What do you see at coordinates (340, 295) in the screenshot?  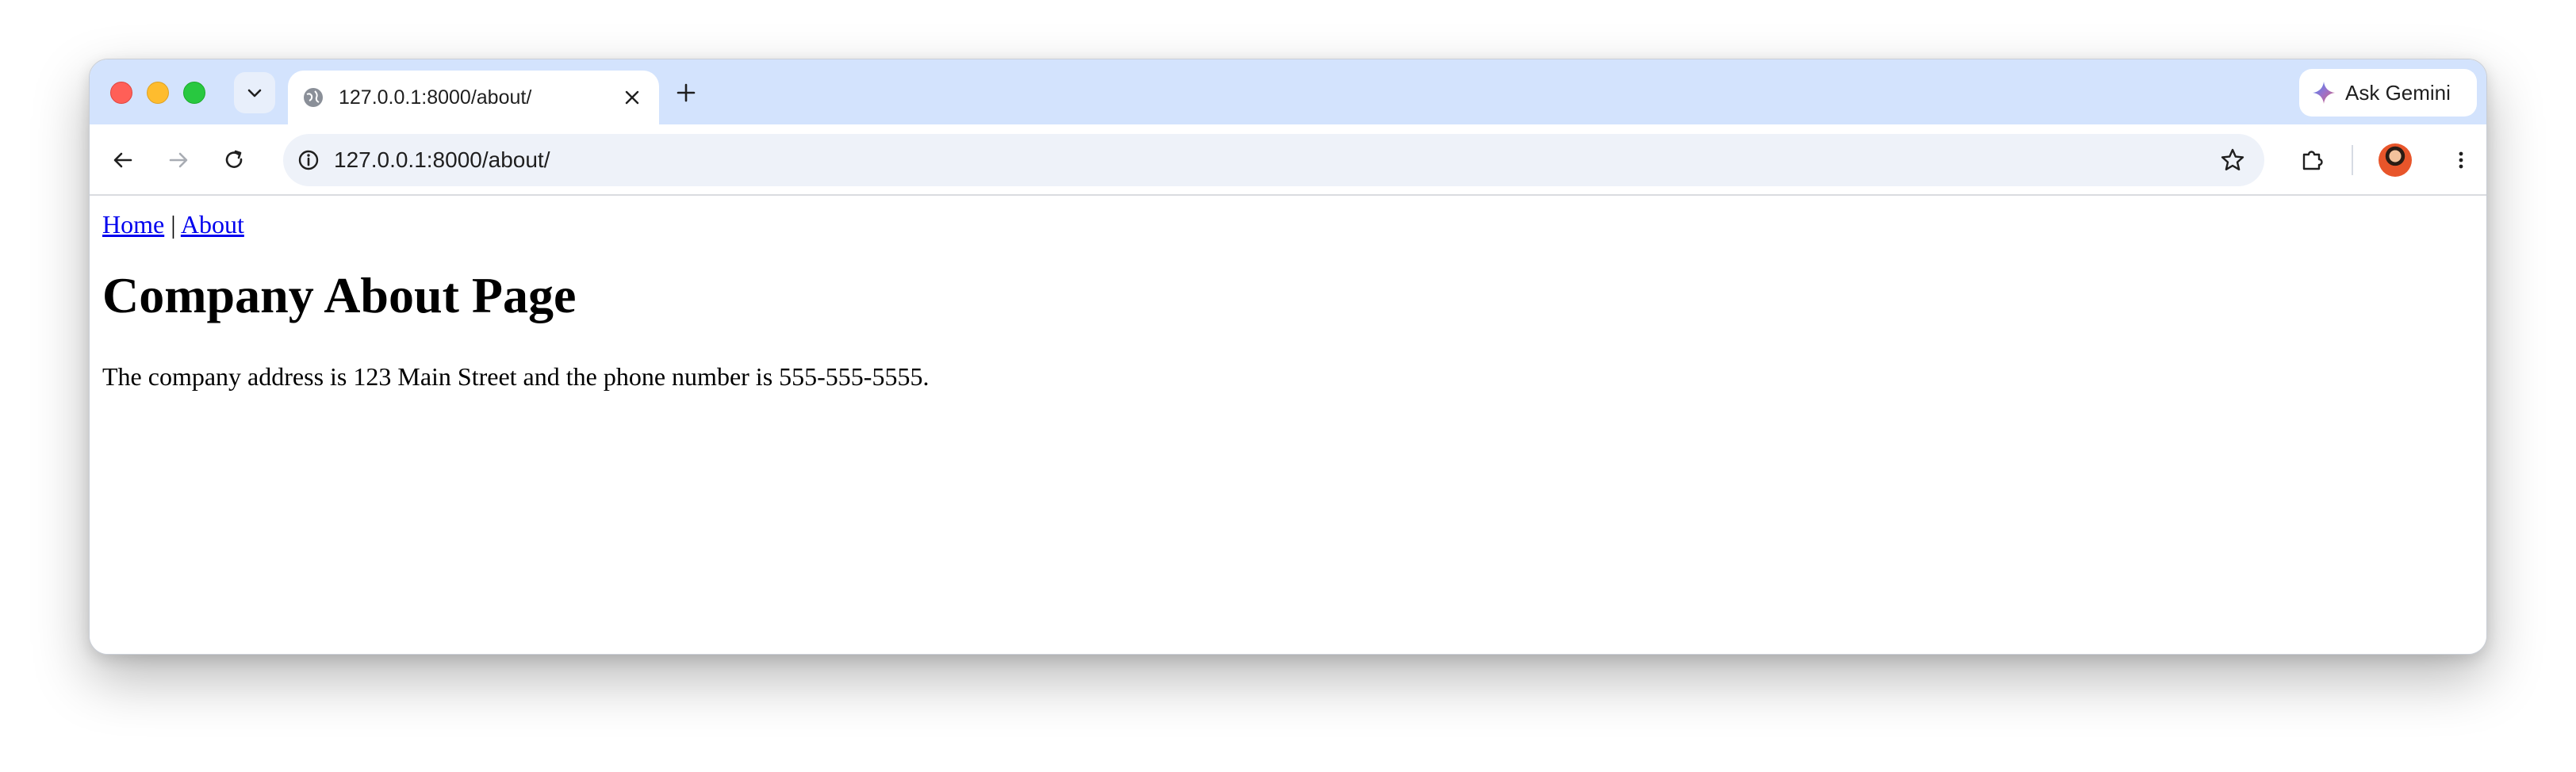 I see `page-title: Company About Page` at bounding box center [340, 295].